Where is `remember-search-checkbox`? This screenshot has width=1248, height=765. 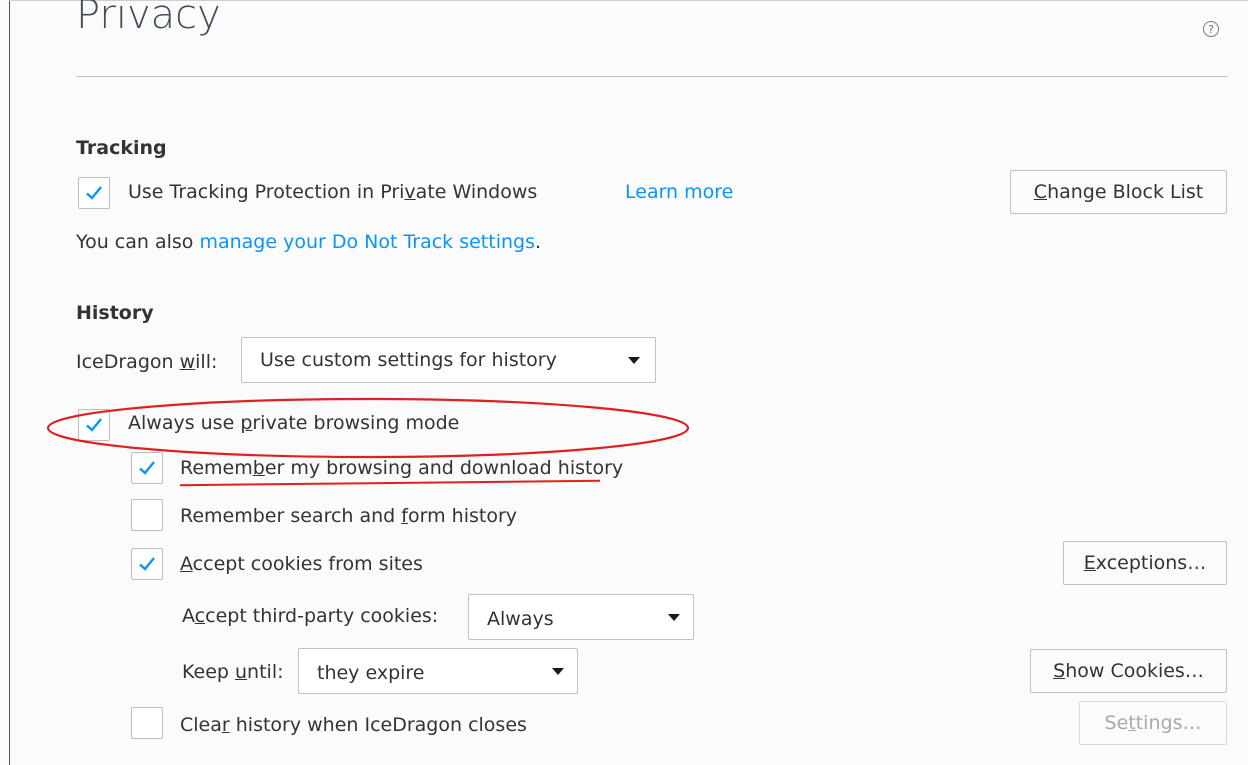
remember-search-checkbox is located at coordinates (147, 515).